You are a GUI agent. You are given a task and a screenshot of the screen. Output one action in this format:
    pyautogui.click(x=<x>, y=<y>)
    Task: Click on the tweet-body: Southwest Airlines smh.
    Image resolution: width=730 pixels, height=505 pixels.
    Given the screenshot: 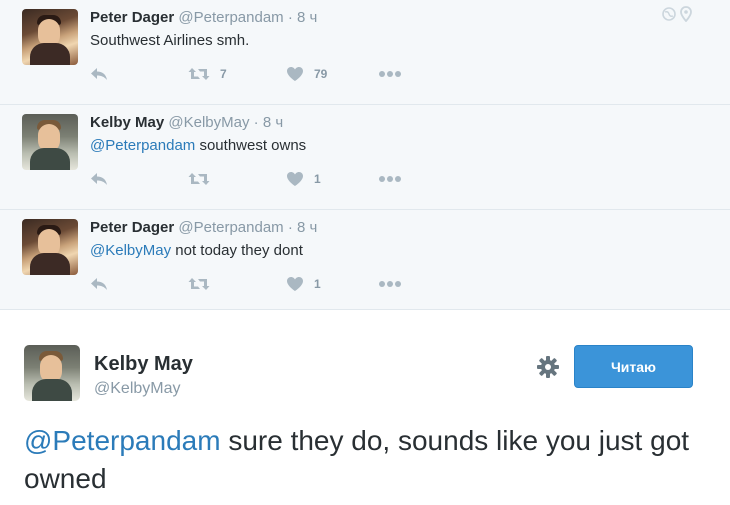 What is the action you would take?
    pyautogui.click(x=170, y=40)
    